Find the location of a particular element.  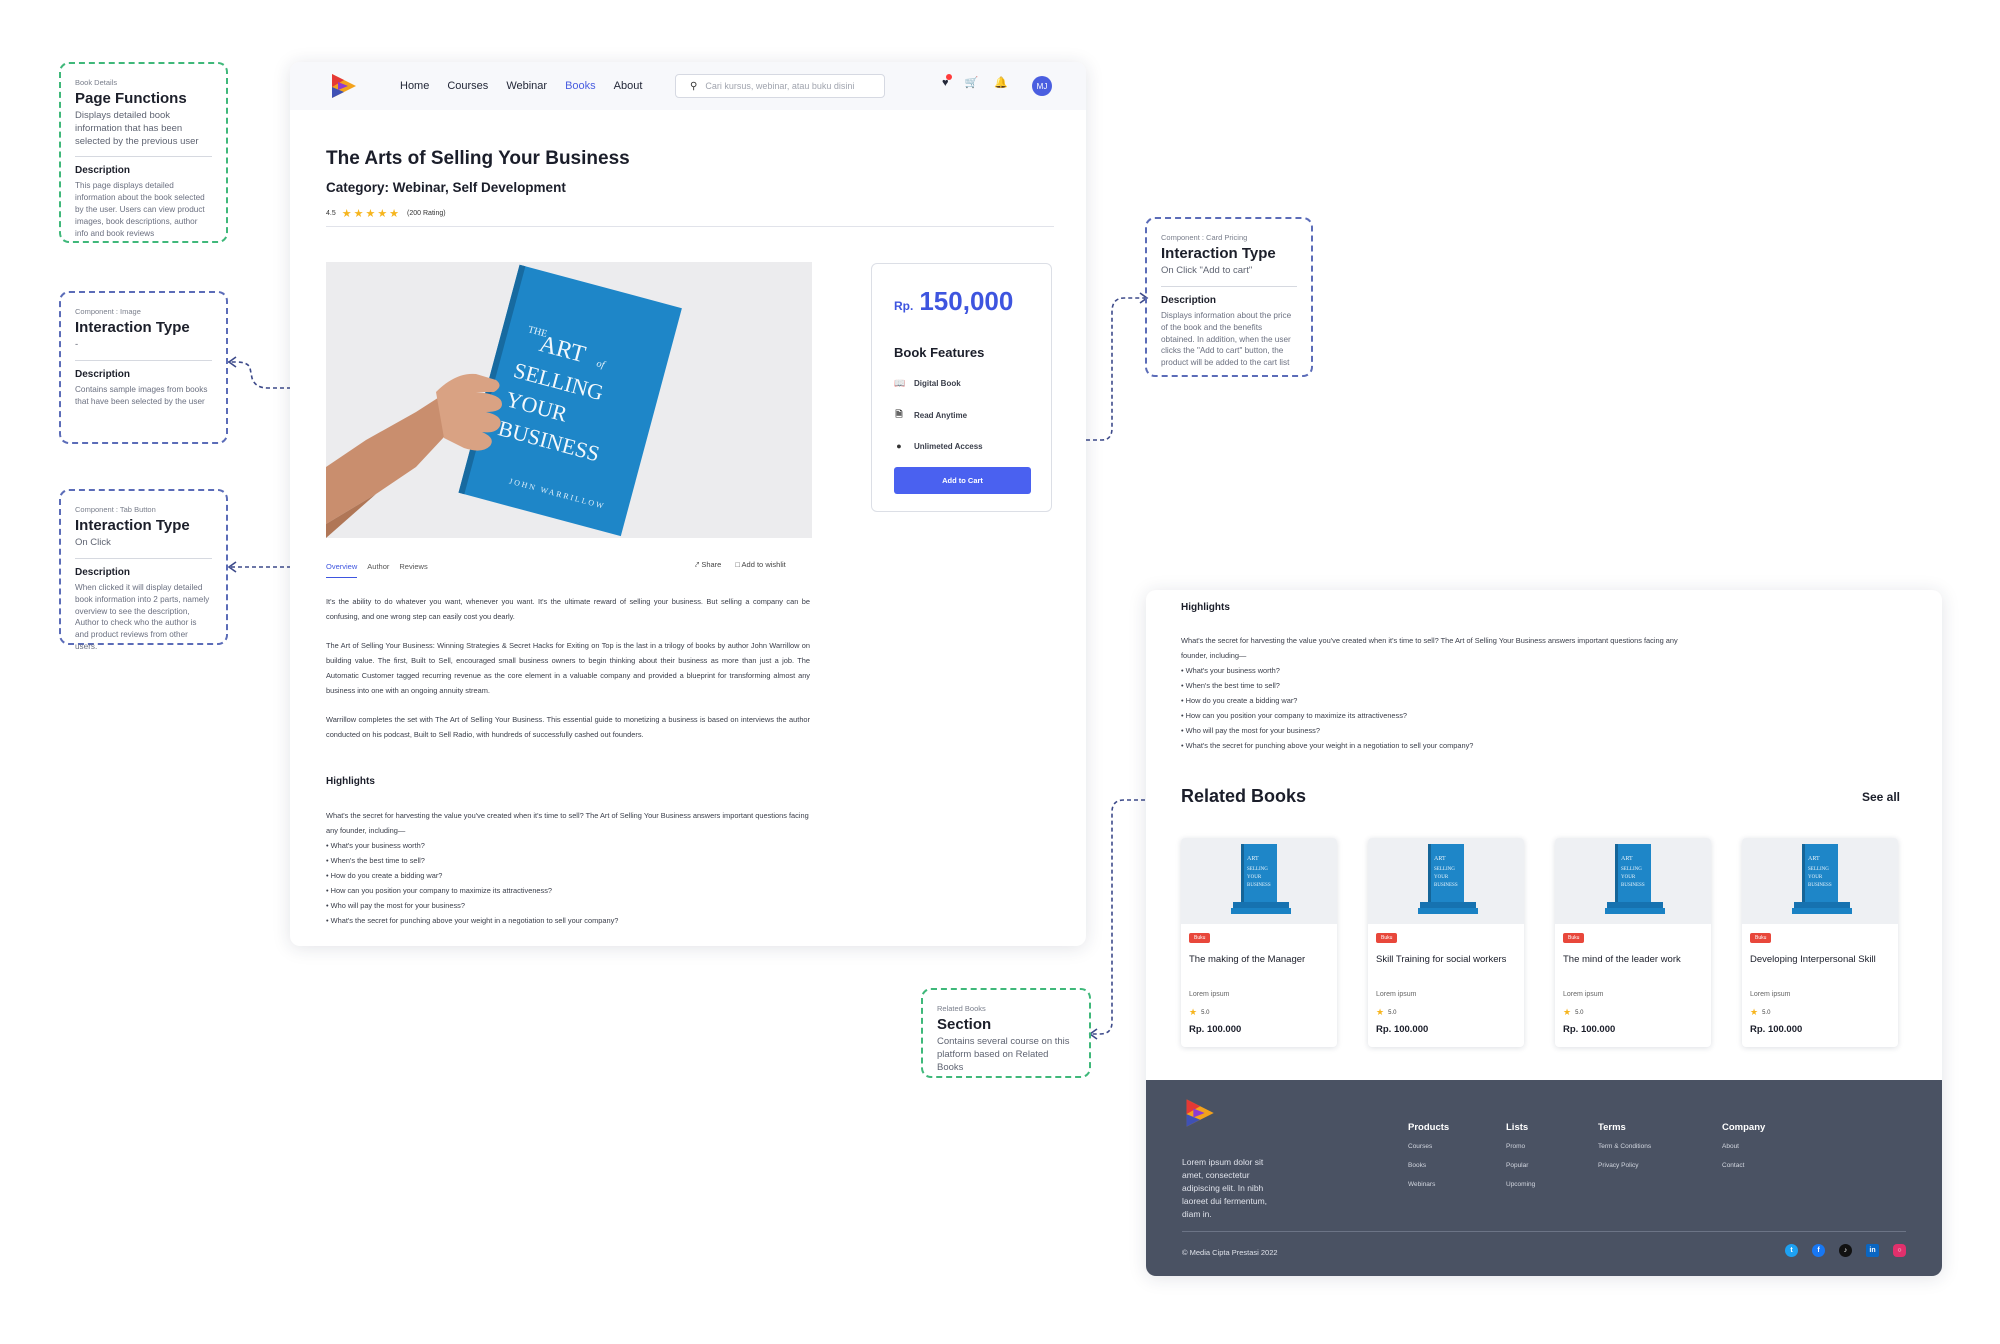

footer-link: Privacy Policy is located at coordinates (1624, 1165).